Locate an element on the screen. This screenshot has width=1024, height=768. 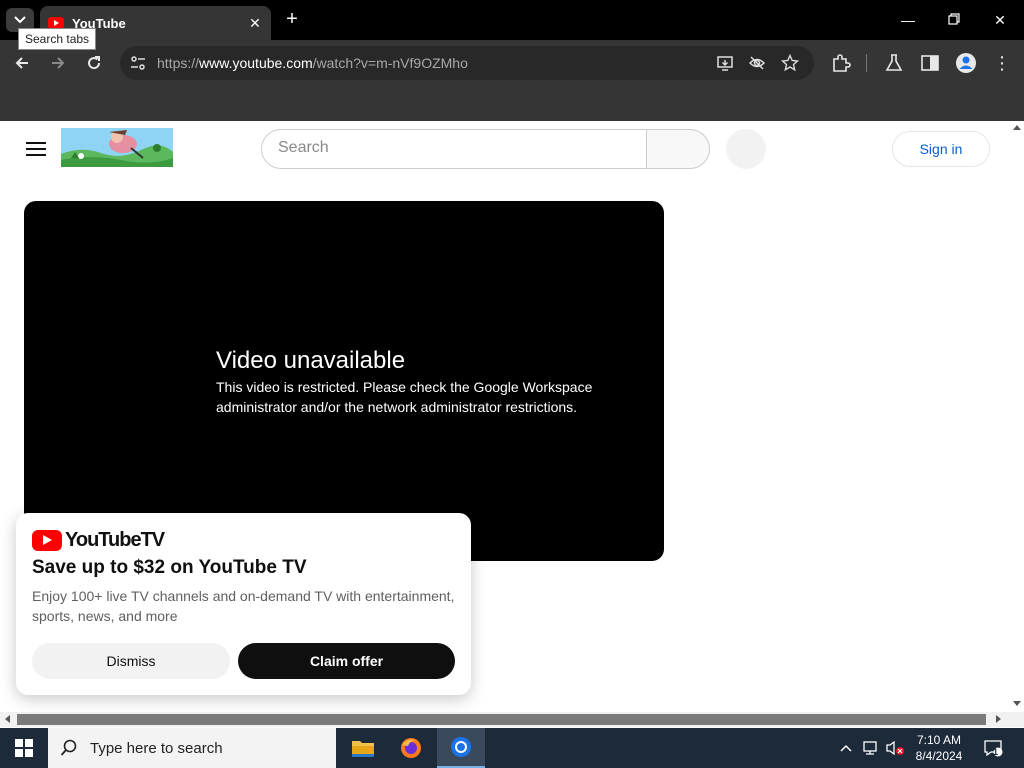
search-box is located at coordinates (454, 149).